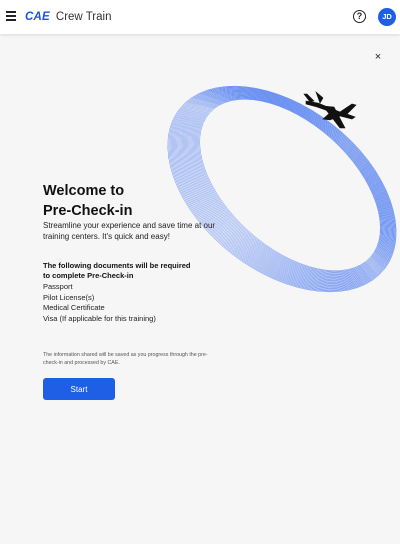 The image size is (400, 544). I want to click on requirements-heading-line-2: to complete Pre-Check-in, so click(88, 275).